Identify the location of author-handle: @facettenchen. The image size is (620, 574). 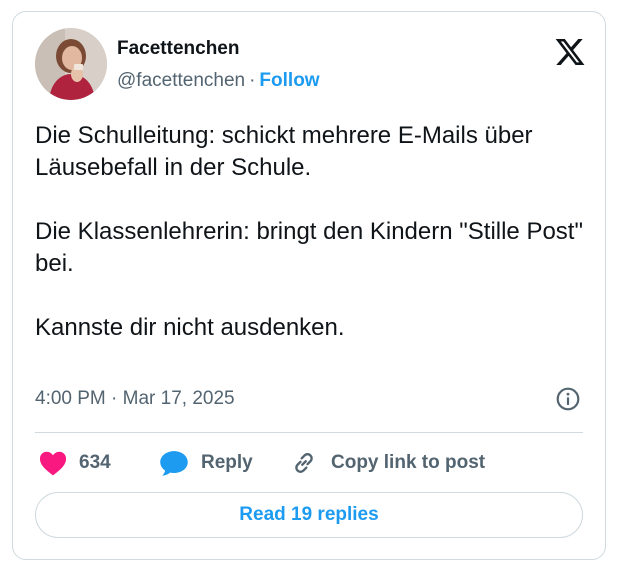
(181, 80).